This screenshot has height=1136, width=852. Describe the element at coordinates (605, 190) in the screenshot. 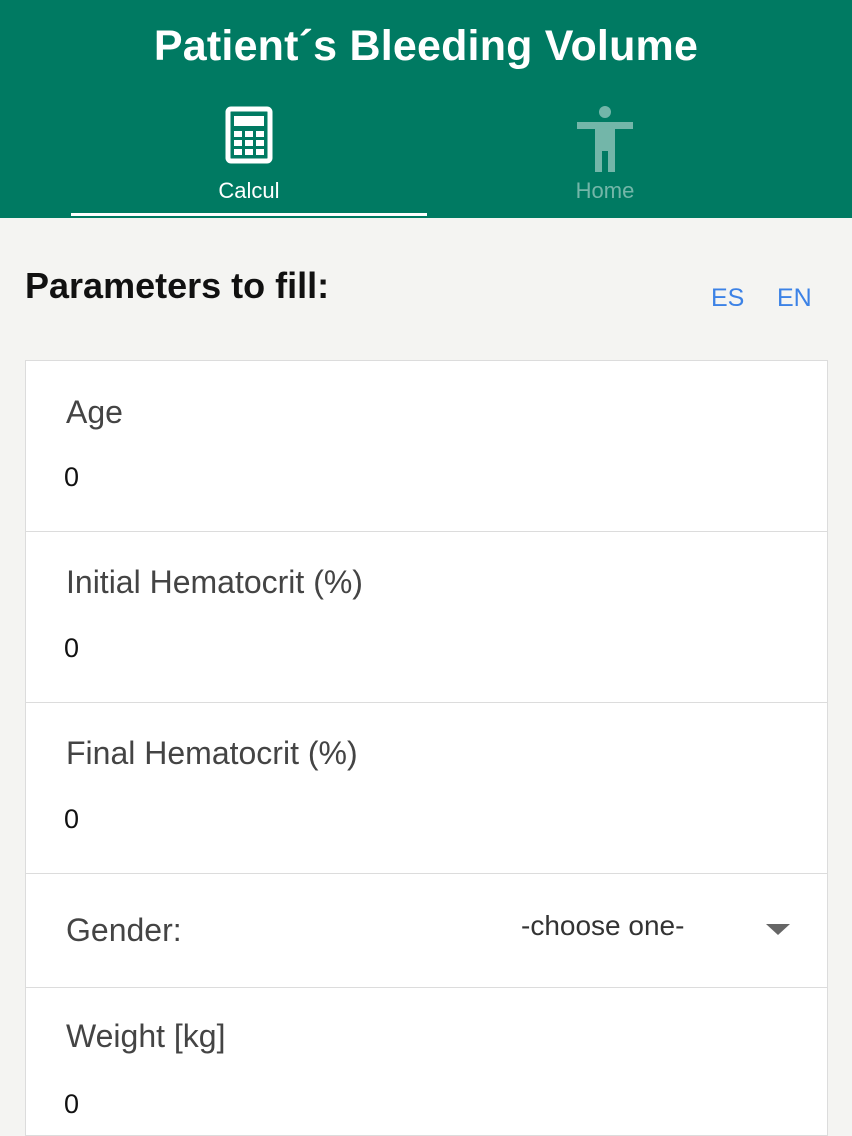

I see `tab-home-label: Home` at that location.